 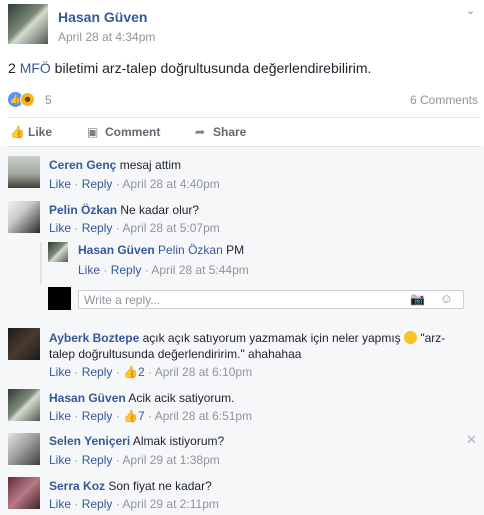 What do you see at coordinates (48, 100) in the screenshot?
I see `reaction-count: 5` at bounding box center [48, 100].